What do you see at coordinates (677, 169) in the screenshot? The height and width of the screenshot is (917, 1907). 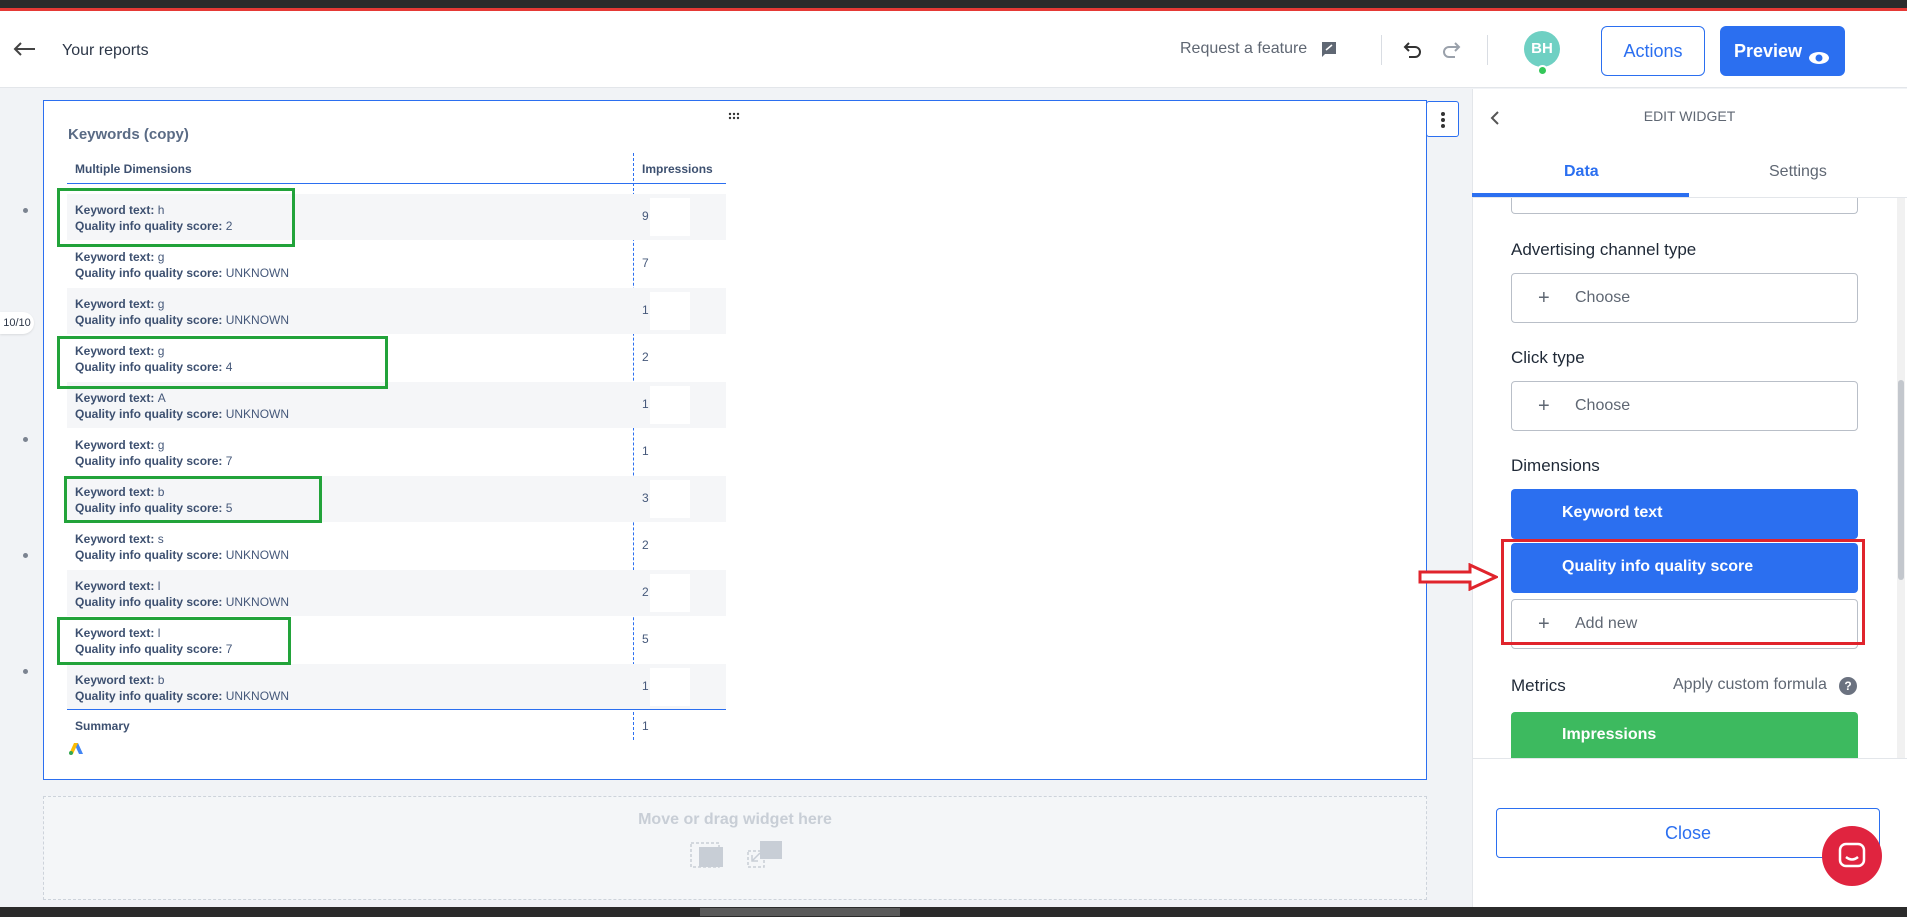 I see `column-header-impressions: Impressions` at bounding box center [677, 169].